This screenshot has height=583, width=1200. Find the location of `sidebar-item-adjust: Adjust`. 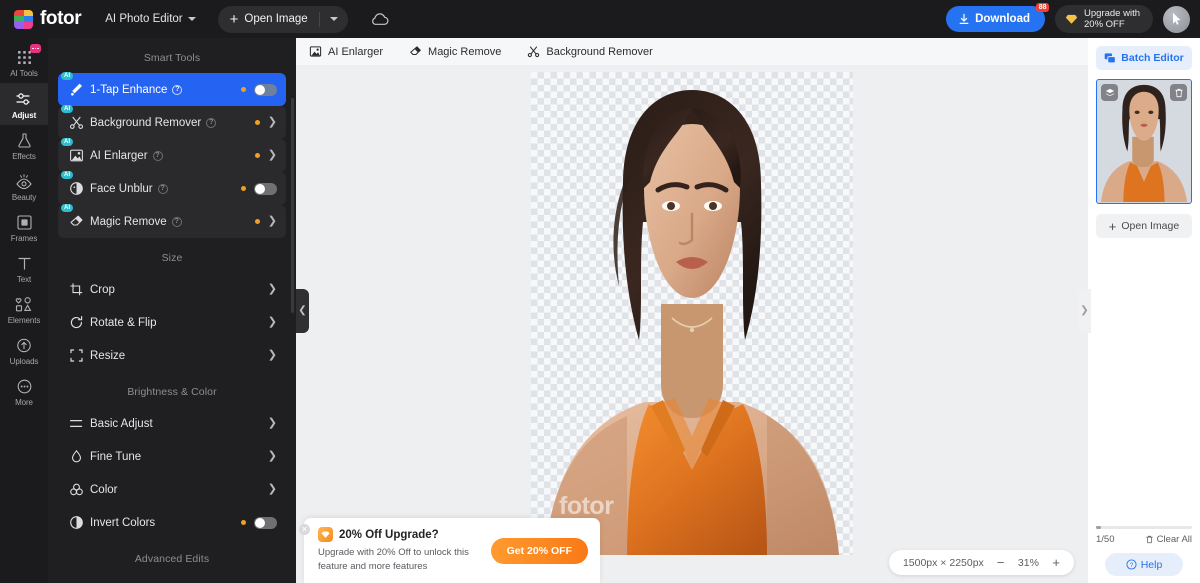

sidebar-item-adjust: Adjust is located at coordinates (24, 104).